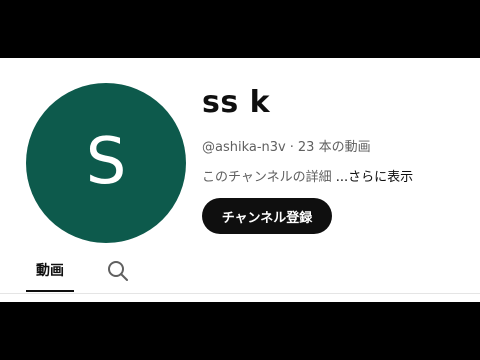 Image resolution: width=480 pixels, height=360 pixels. What do you see at coordinates (240, 293) in the screenshot?
I see `tabs-divider` at bounding box center [240, 293].